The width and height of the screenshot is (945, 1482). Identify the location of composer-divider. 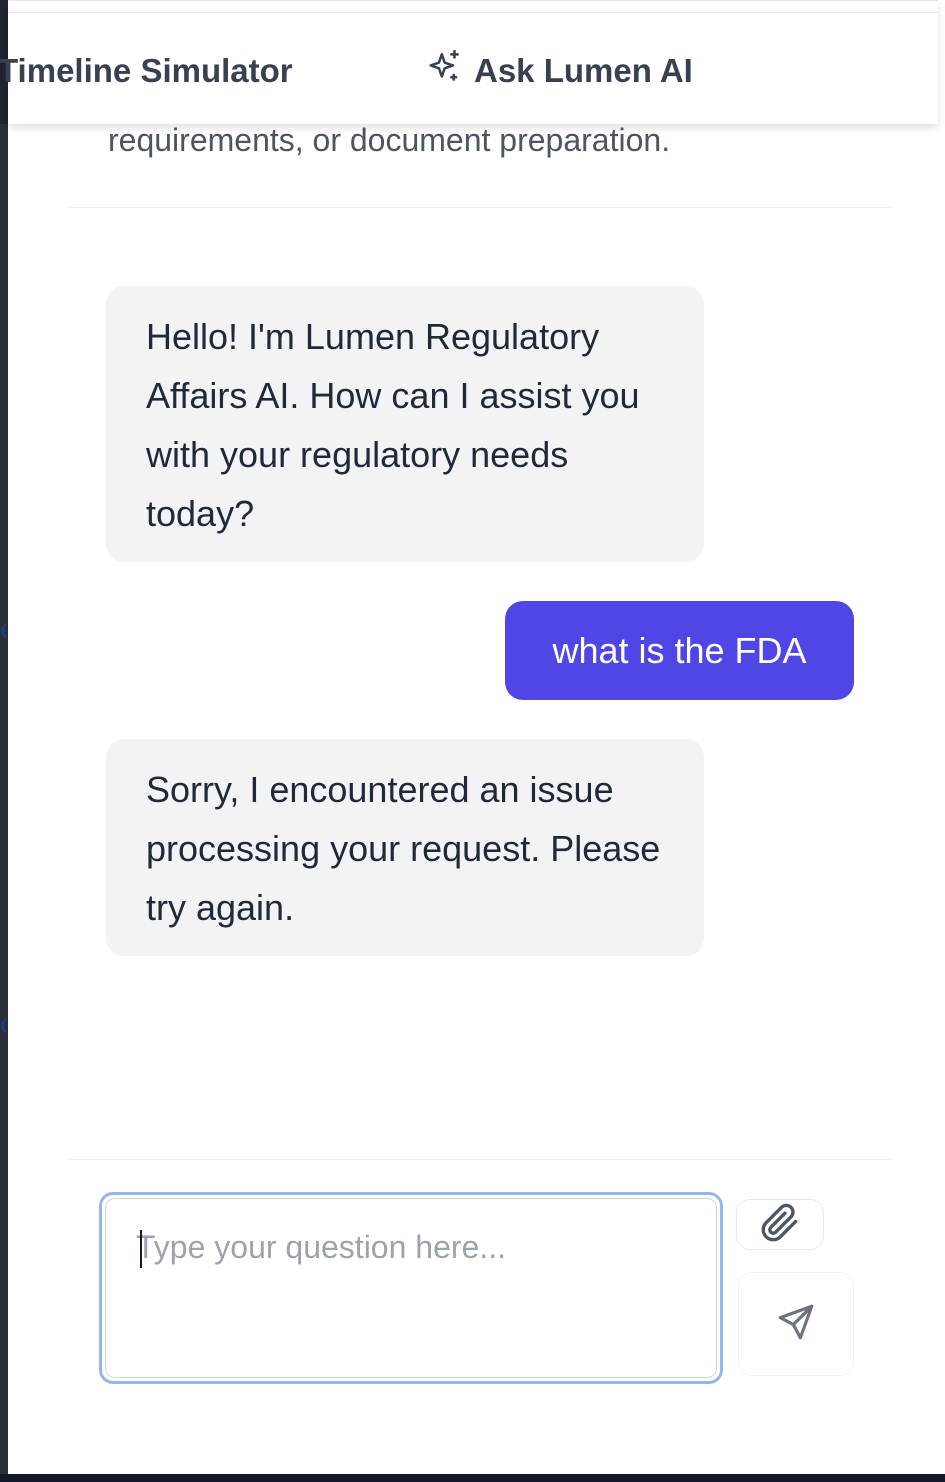
(480, 1159).